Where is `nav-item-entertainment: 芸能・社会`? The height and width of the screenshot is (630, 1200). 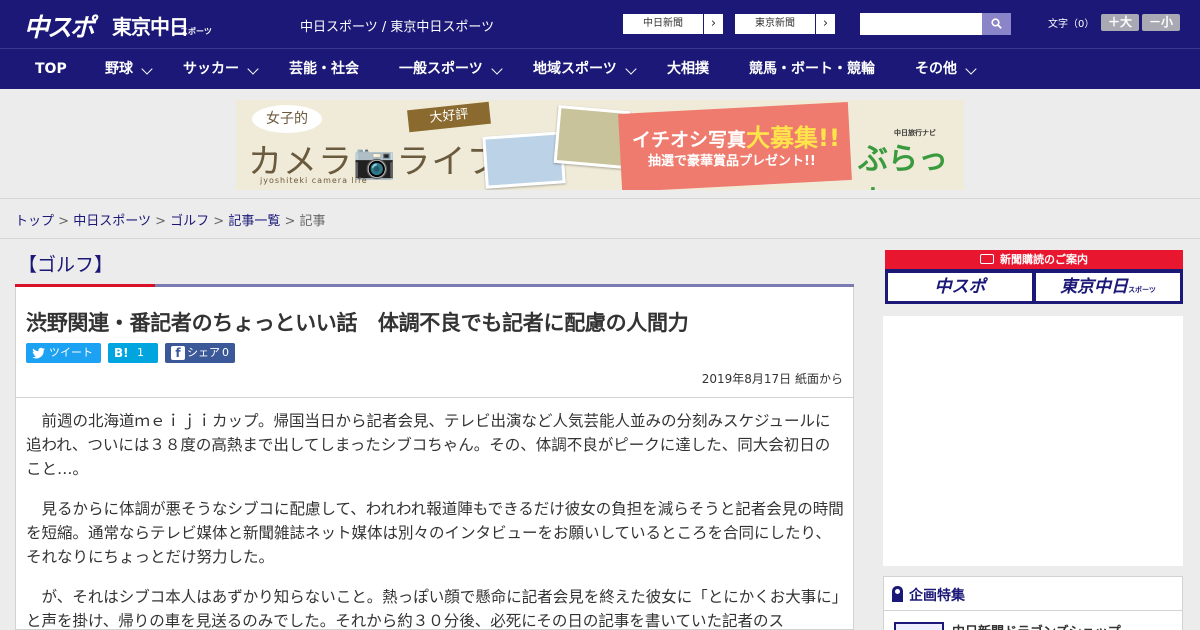 nav-item-entertainment: 芸能・社会 is located at coordinates (324, 69).